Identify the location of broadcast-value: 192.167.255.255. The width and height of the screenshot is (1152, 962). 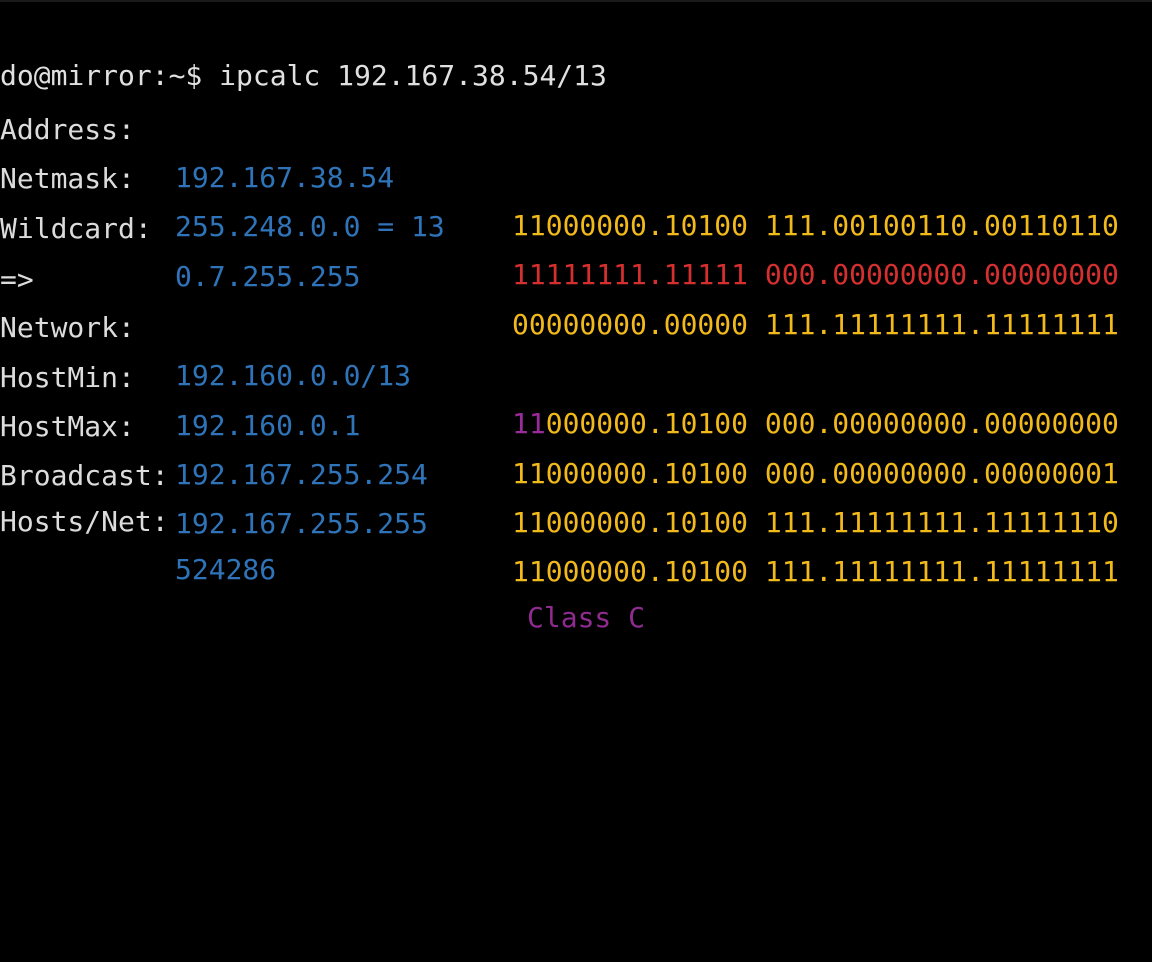
(301, 523).